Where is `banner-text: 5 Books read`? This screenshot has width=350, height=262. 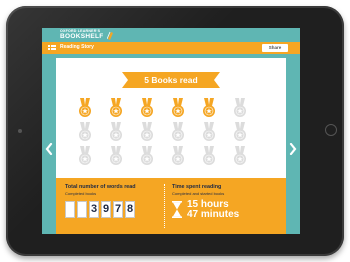 banner-text: 5 Books read is located at coordinates (171, 80).